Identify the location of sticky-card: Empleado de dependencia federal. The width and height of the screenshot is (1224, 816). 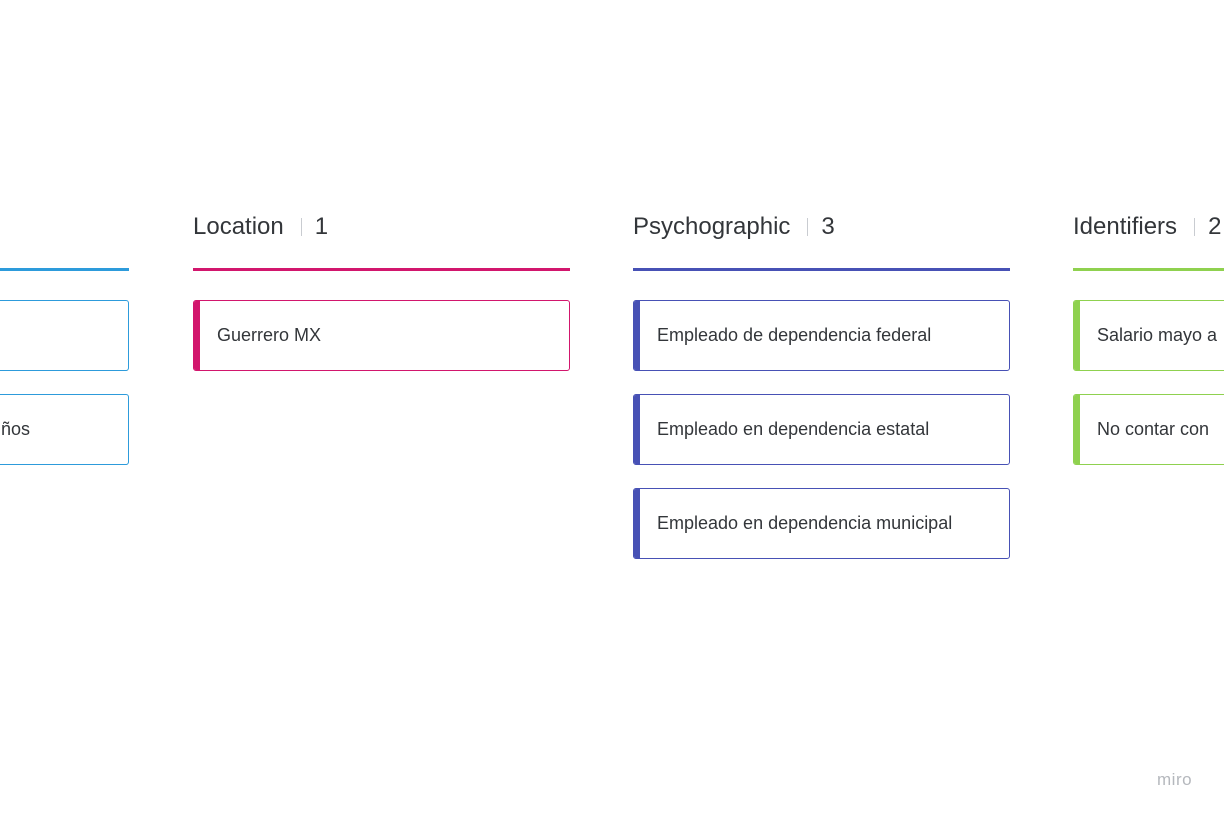
(821, 335).